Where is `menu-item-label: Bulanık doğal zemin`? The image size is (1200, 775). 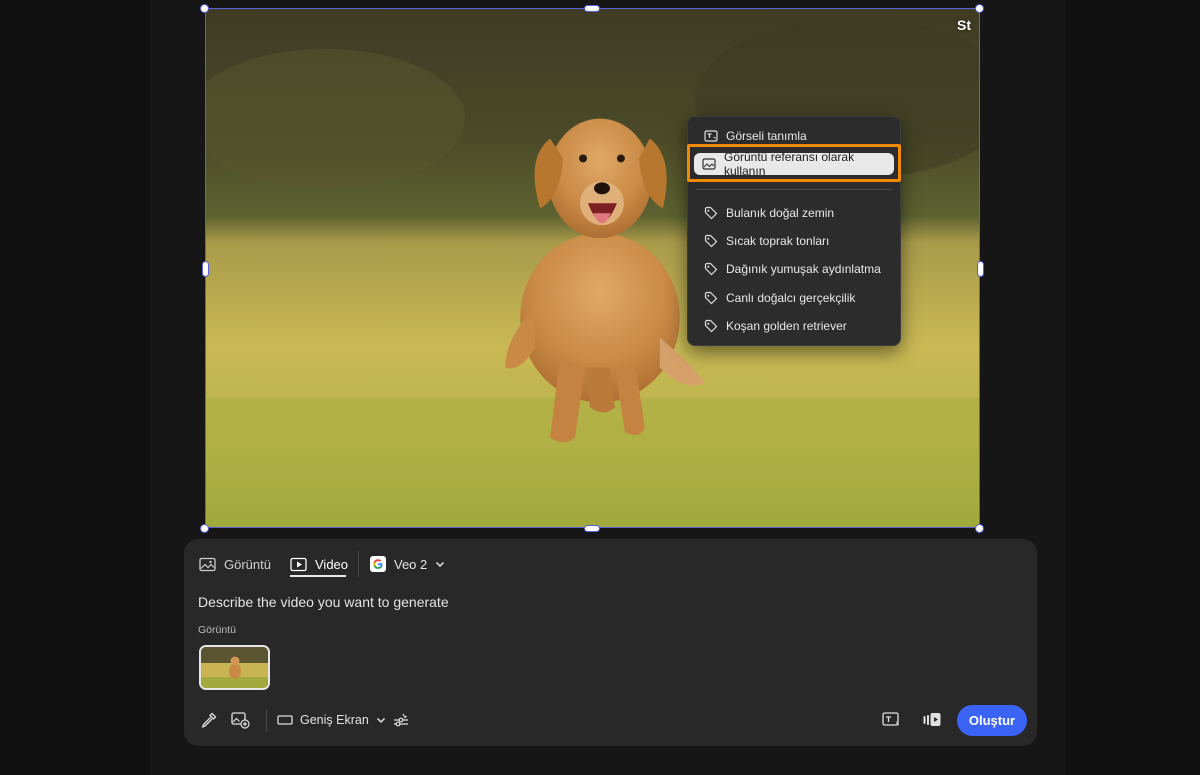
menu-item-label: Bulanık doğal zemin is located at coordinates (780, 213).